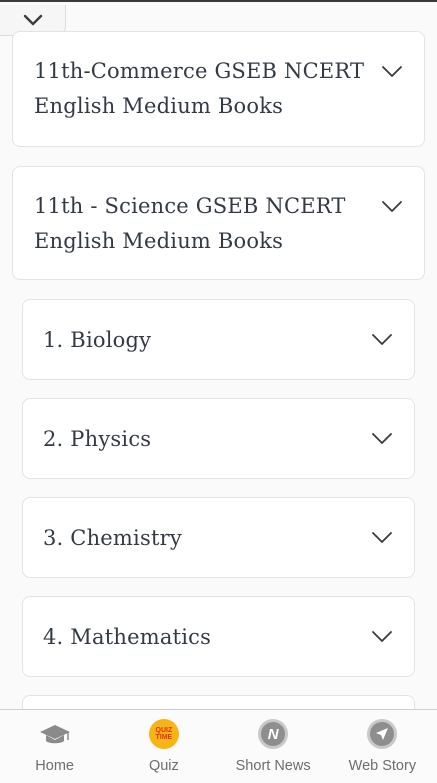 This screenshot has height=783, width=437. I want to click on nav-label-home: Home, so click(54, 766).